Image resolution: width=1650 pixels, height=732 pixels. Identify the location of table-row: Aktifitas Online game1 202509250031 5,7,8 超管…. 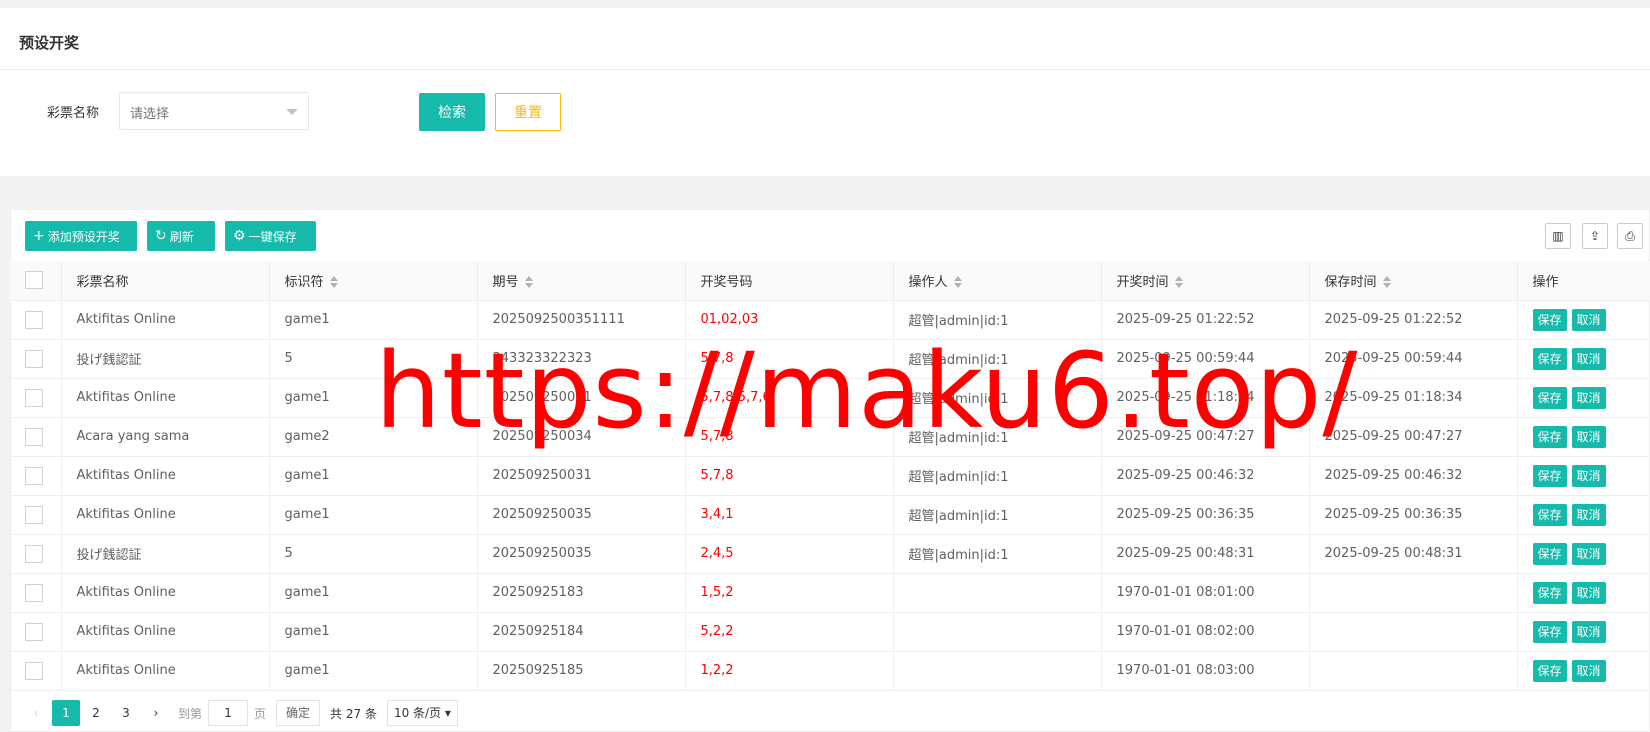
(830, 476).